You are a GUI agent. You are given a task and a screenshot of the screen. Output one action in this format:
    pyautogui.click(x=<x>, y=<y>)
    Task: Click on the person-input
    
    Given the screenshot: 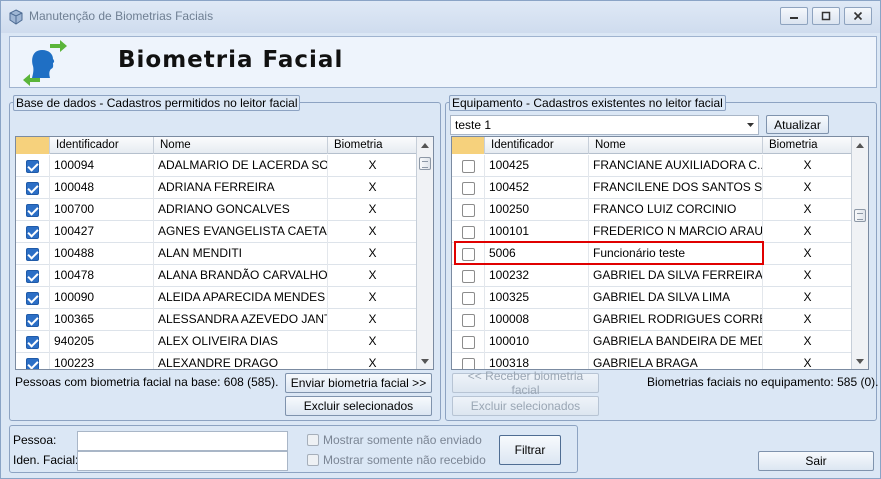 What is the action you would take?
    pyautogui.click(x=182, y=441)
    